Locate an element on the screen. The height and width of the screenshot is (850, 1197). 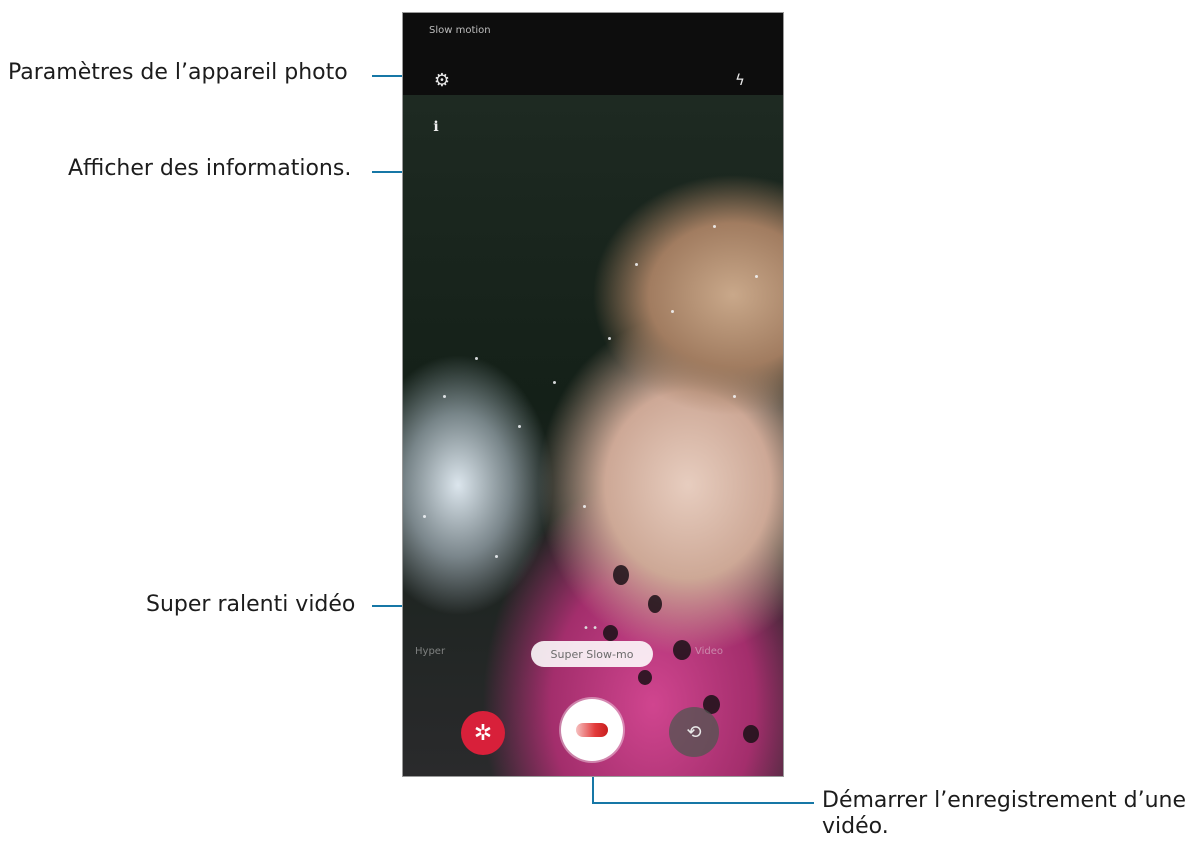
record-button is located at coordinates (592, 730).